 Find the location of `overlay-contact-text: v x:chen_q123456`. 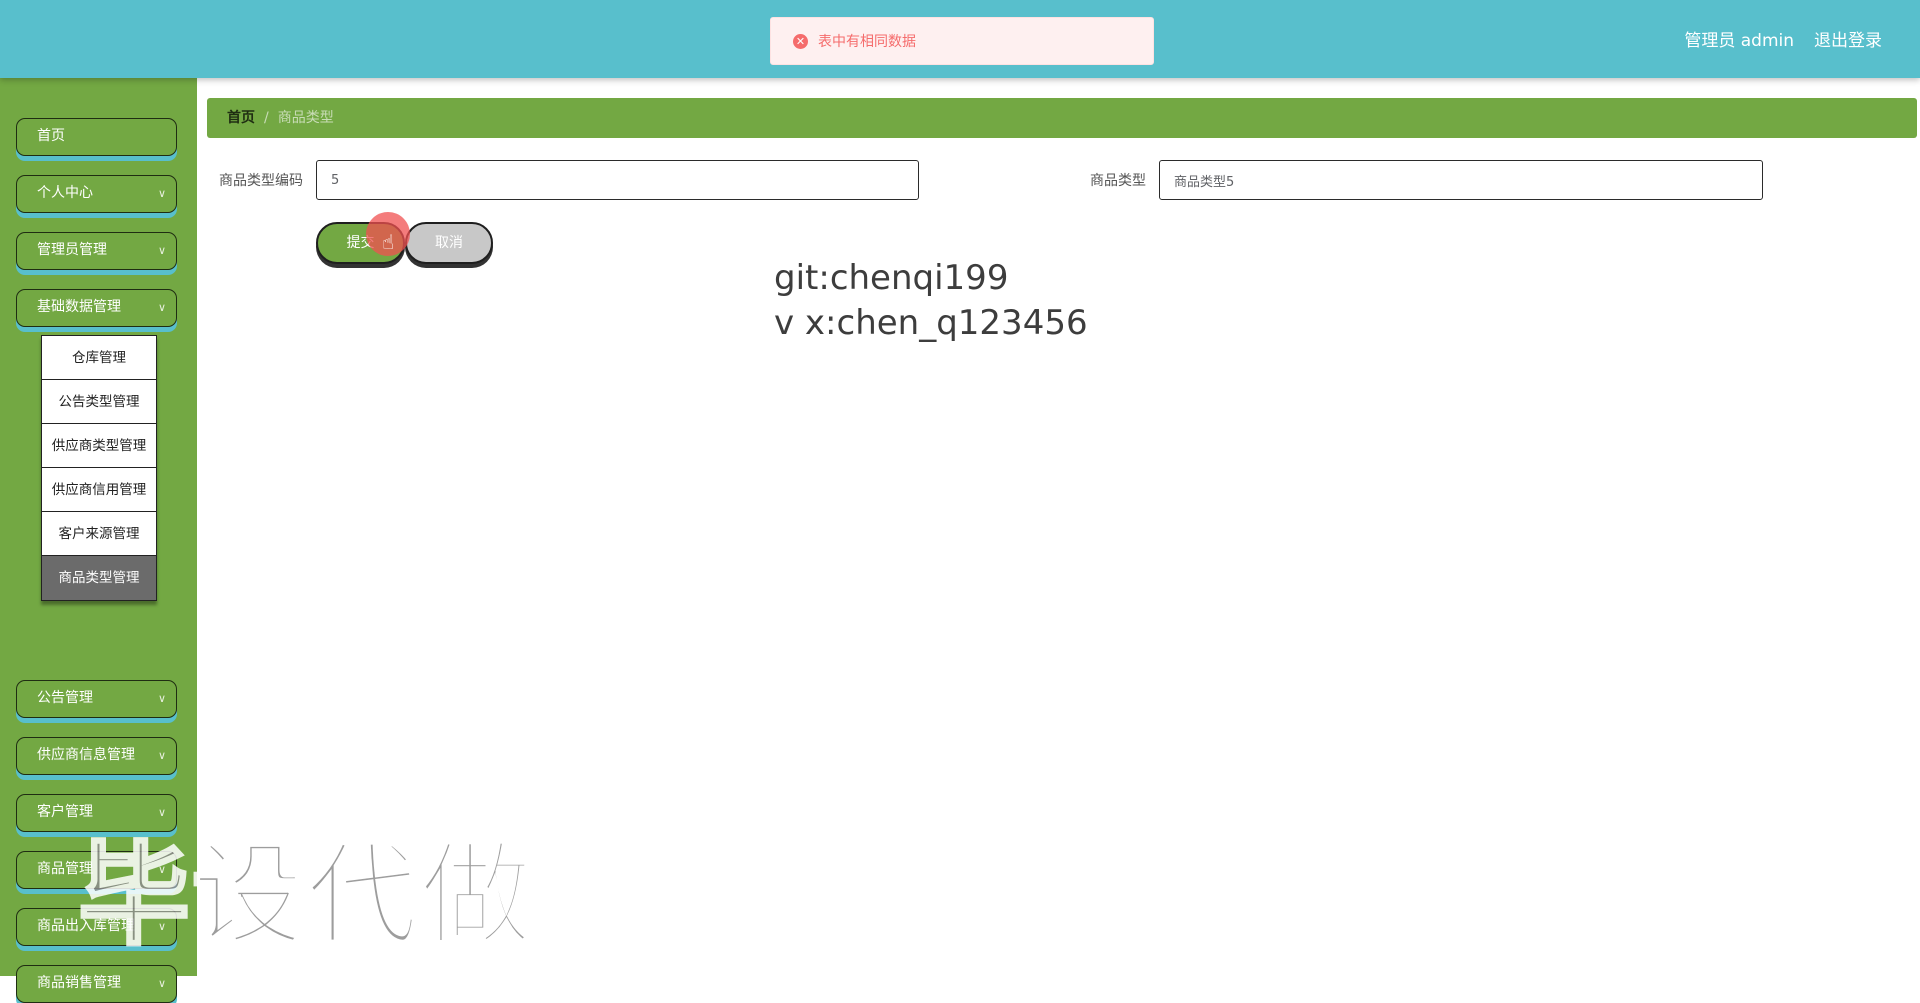

overlay-contact-text: v x:chen_q123456 is located at coordinates (931, 323).